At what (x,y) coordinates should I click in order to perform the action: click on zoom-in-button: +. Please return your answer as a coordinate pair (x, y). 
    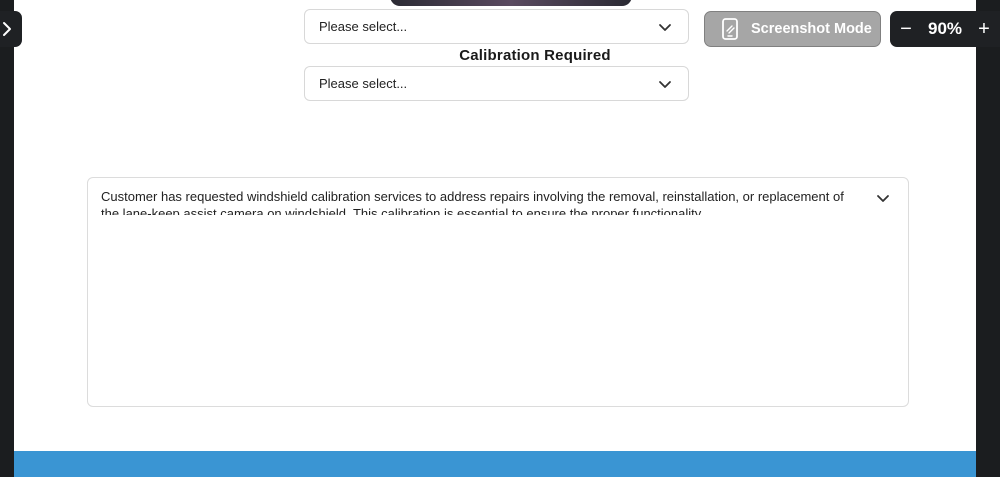
    Looking at the image, I should click on (984, 29).